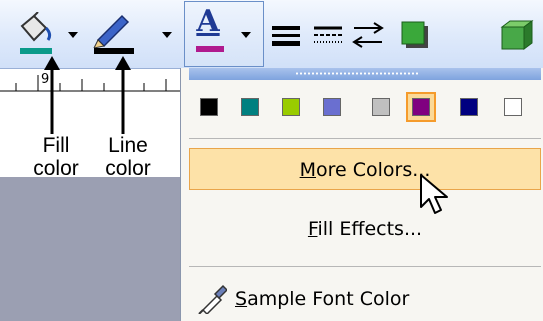  Describe the element at coordinates (56, 167) in the screenshot. I see `fill-color-caption-line2: color` at that location.